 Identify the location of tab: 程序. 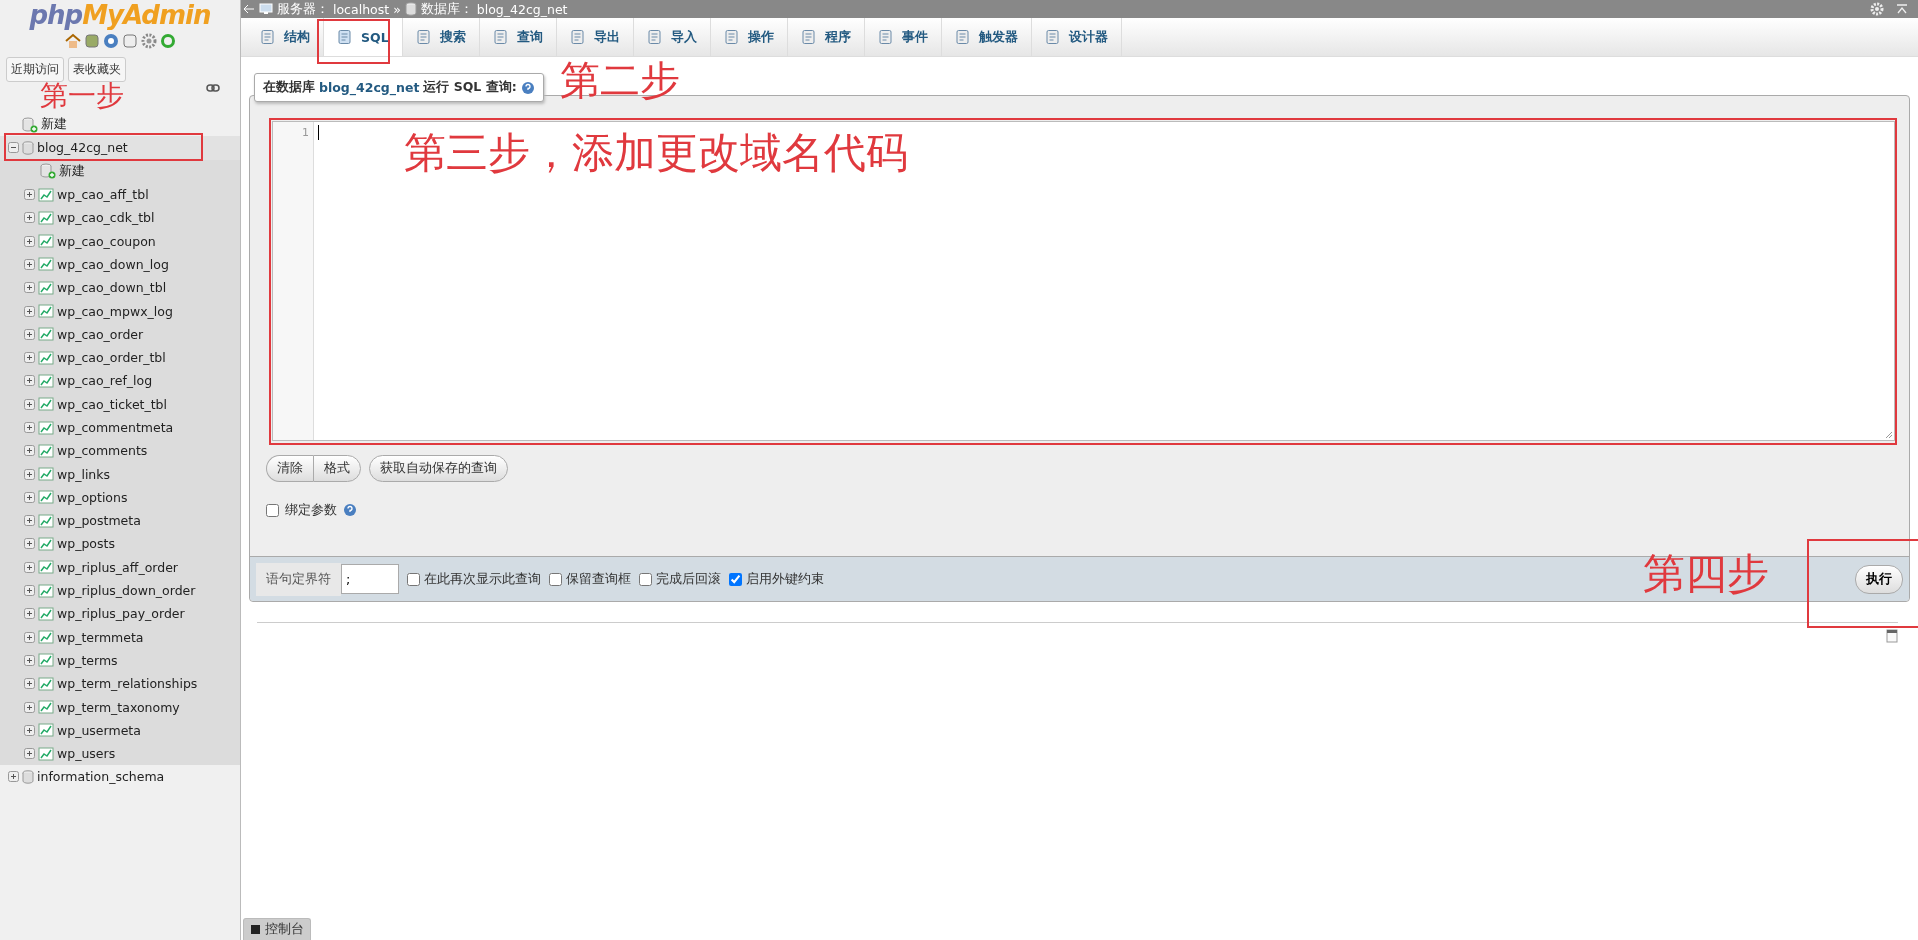
(826, 37).